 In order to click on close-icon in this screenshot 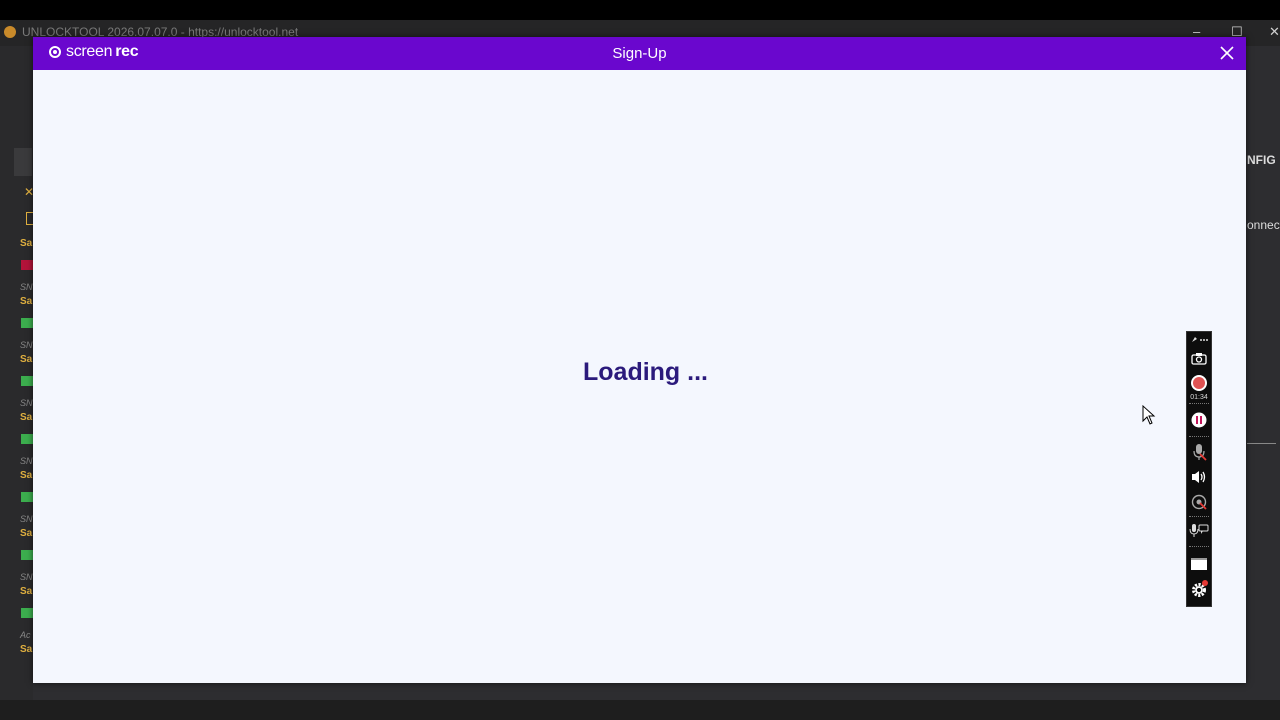, I will do `click(1227, 53)`.